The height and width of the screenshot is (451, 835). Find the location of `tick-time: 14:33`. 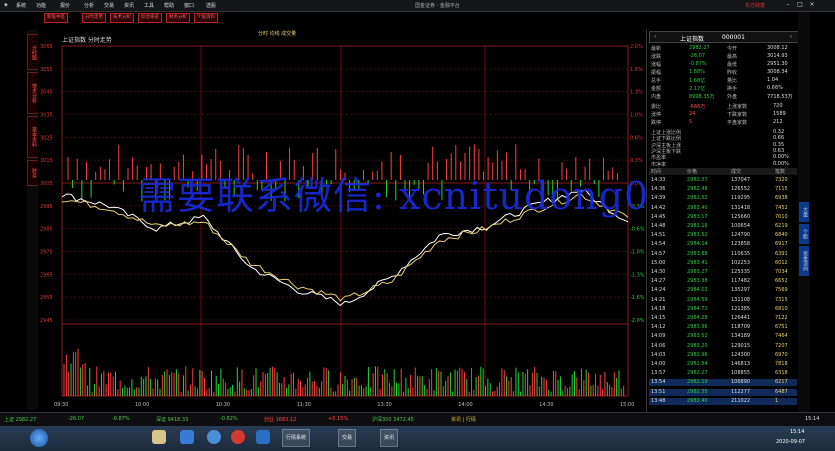

tick-time: 14:33 is located at coordinates (658, 180).